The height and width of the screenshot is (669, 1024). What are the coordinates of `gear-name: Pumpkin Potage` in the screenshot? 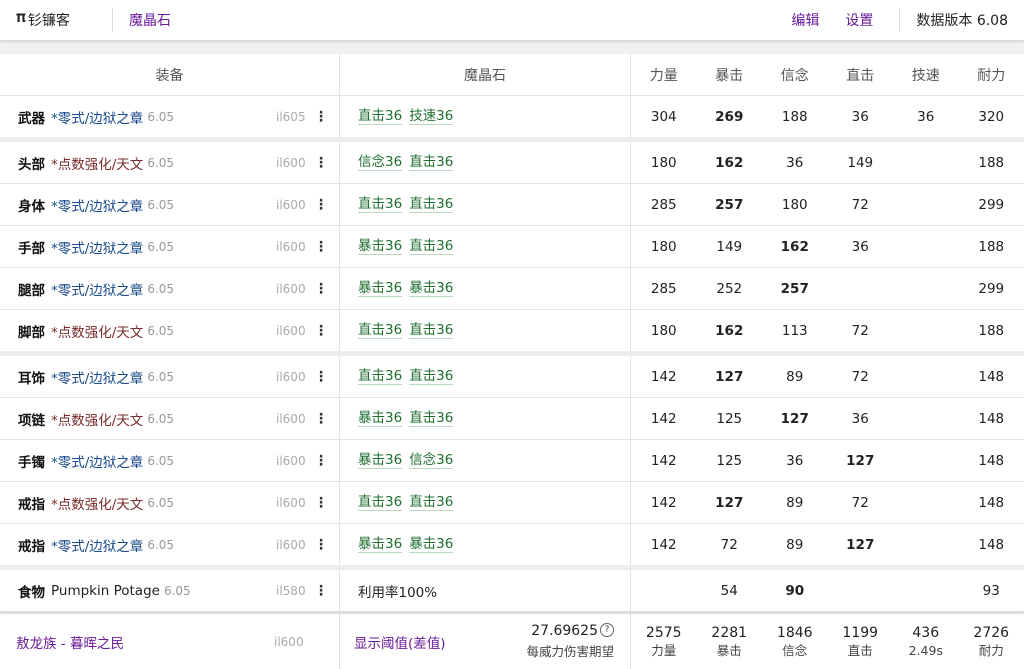 It's located at (105, 591).